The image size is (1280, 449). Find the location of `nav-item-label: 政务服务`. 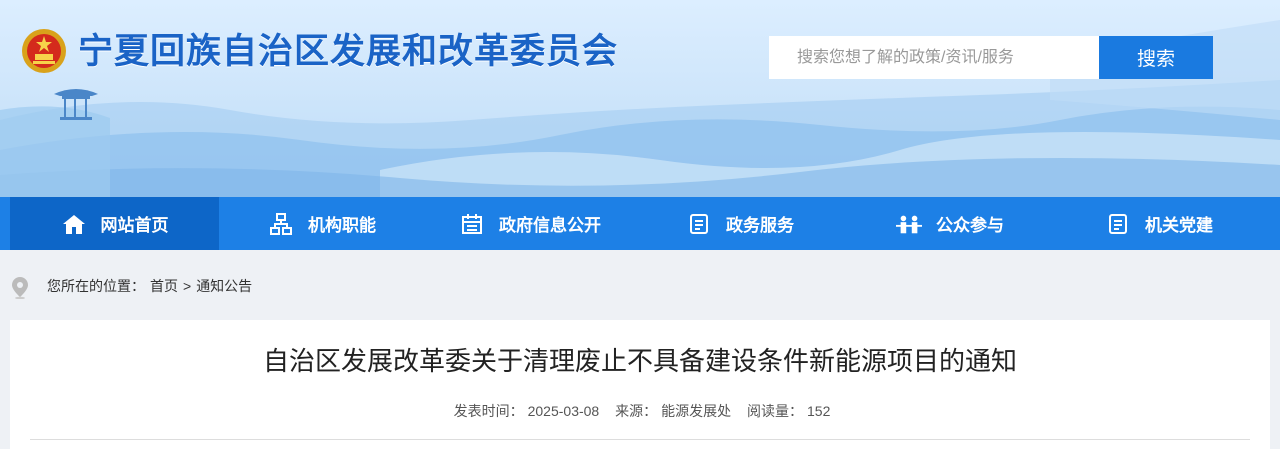

nav-item-label: 政务服务 is located at coordinates (760, 225).